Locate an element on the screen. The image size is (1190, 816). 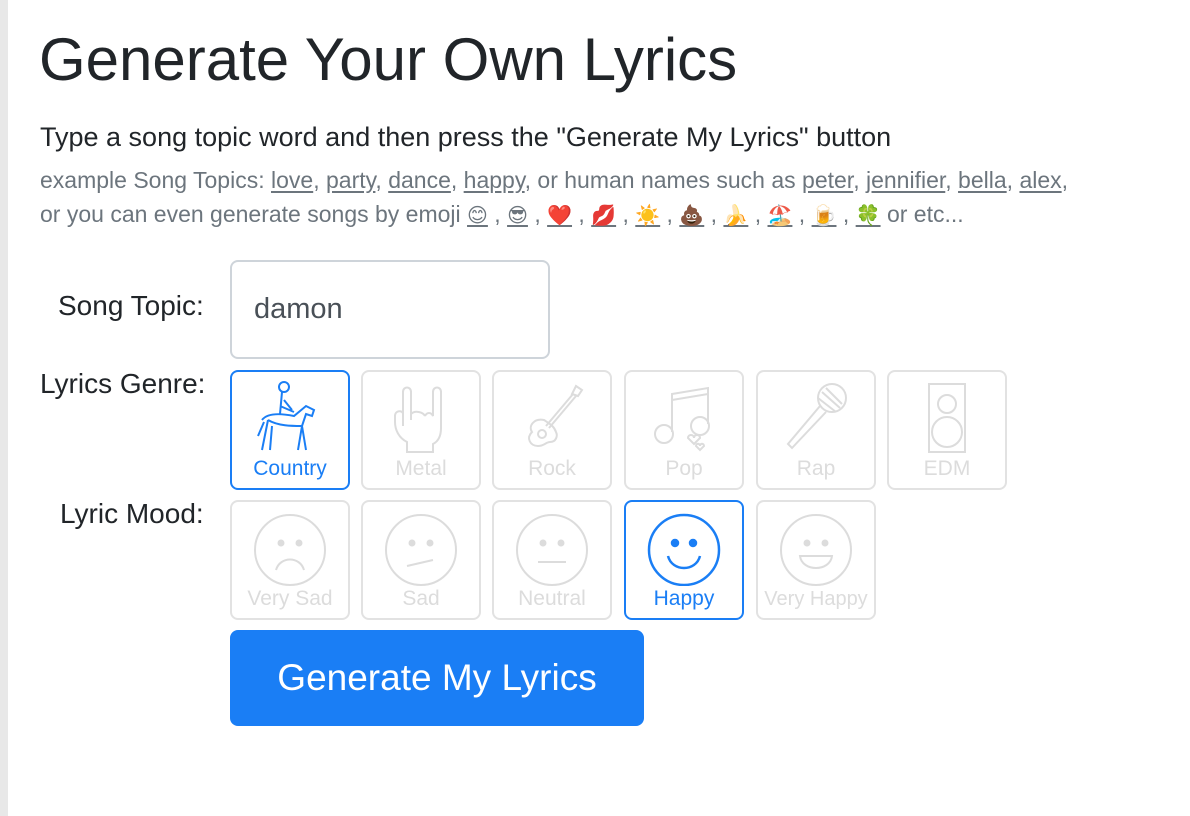
emoji-link-clover: 🍀 is located at coordinates (868, 215).